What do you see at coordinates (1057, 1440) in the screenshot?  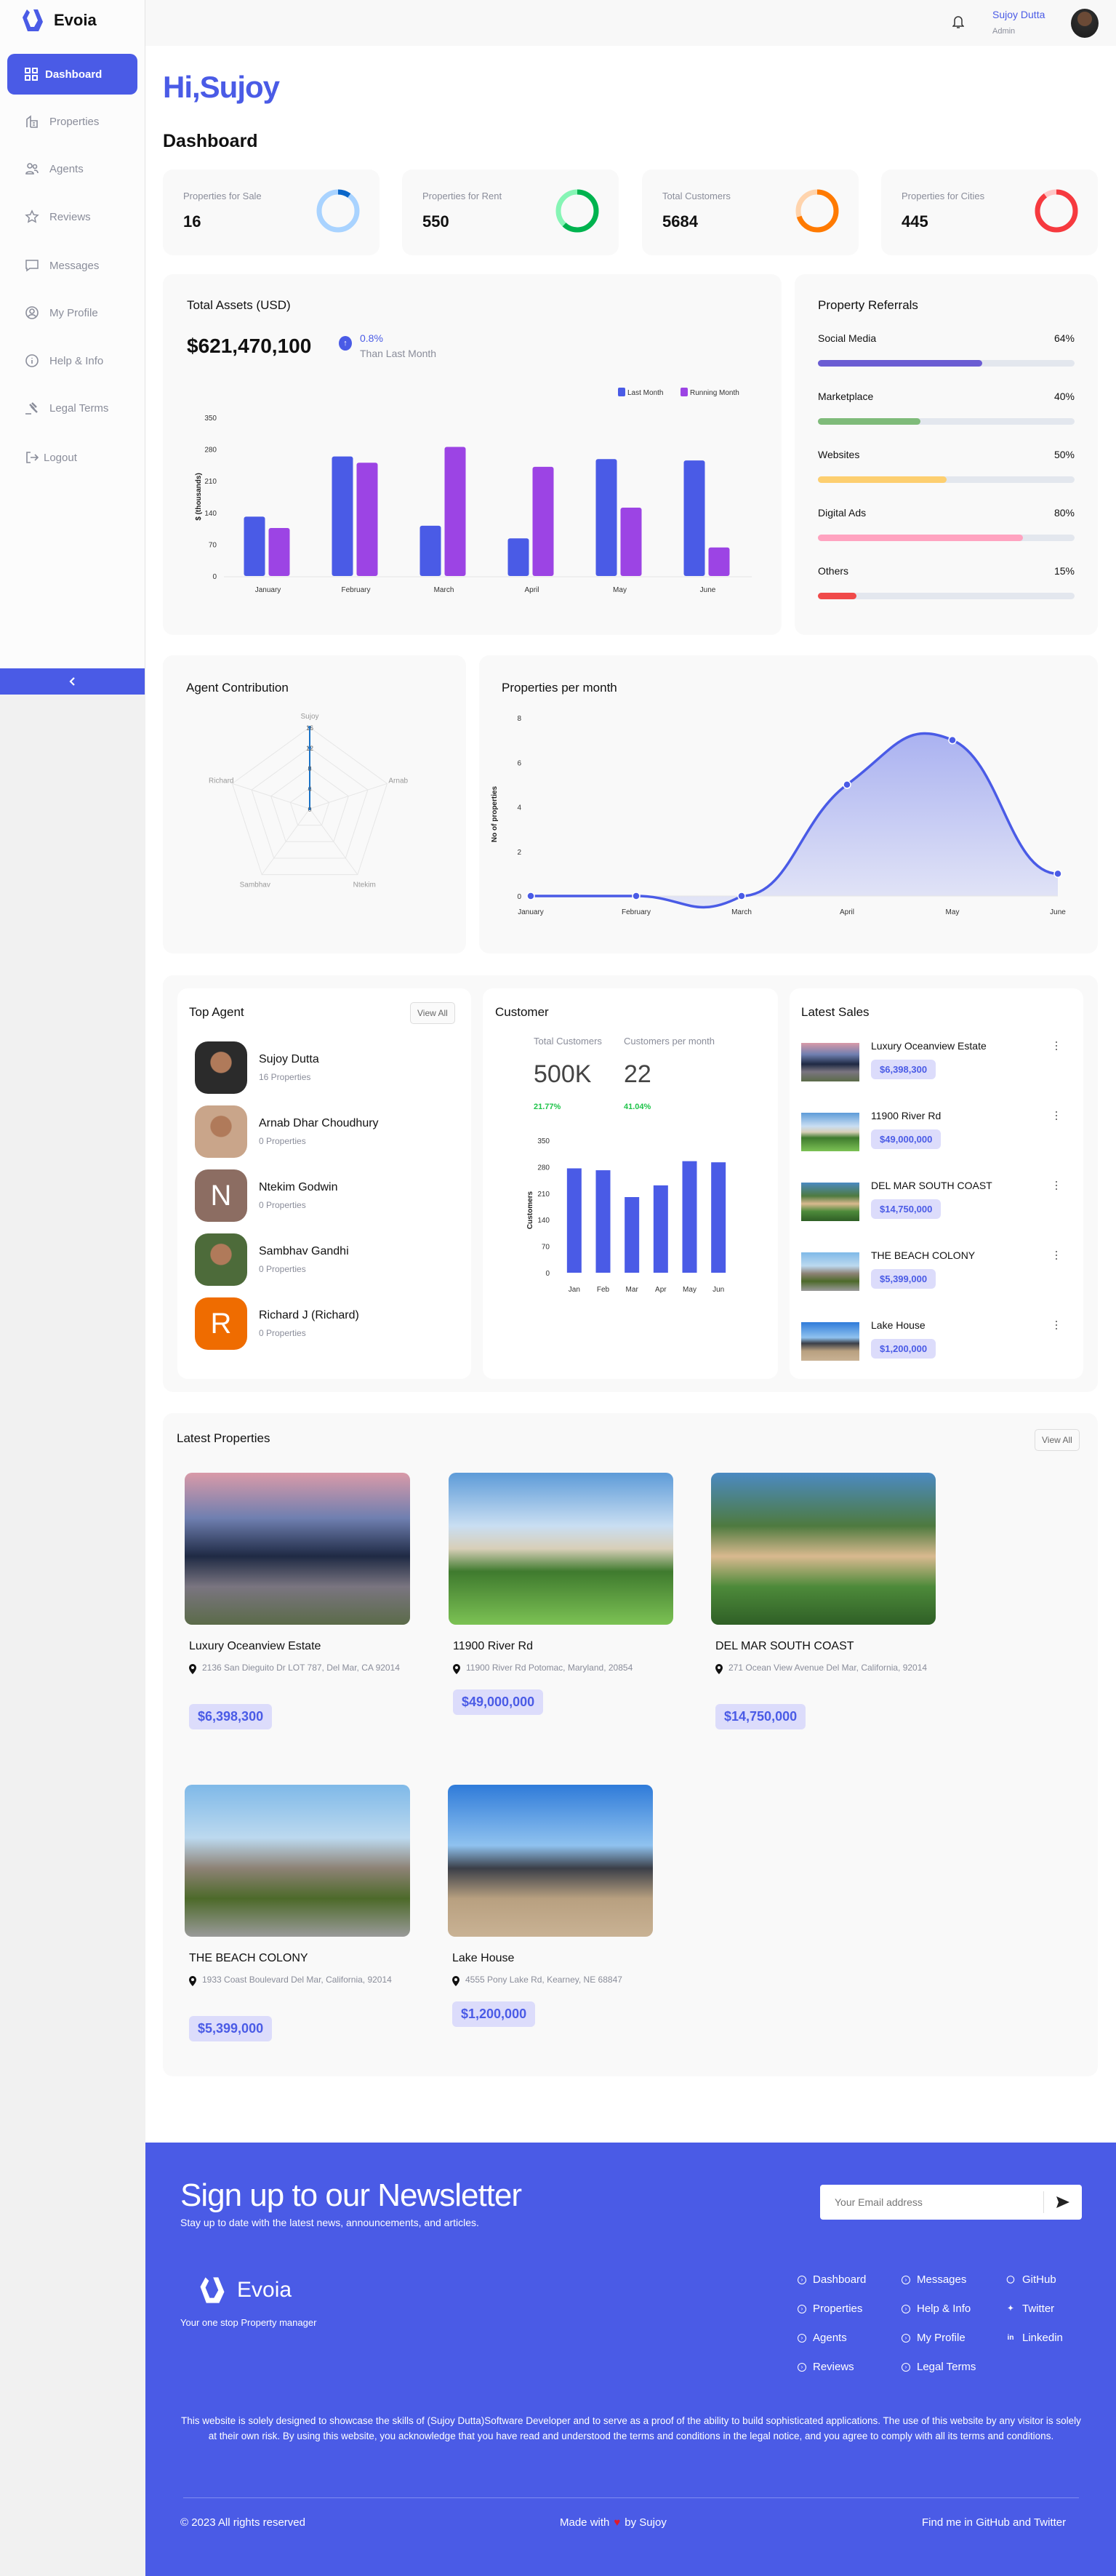 I see `latest-properties-view-all-button: View All` at bounding box center [1057, 1440].